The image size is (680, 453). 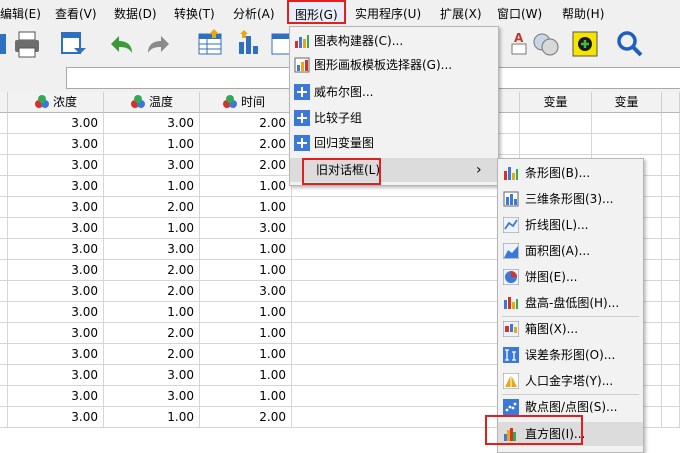 What do you see at coordinates (73, 44) in the screenshot?
I see `recall-dialog-icon` at bounding box center [73, 44].